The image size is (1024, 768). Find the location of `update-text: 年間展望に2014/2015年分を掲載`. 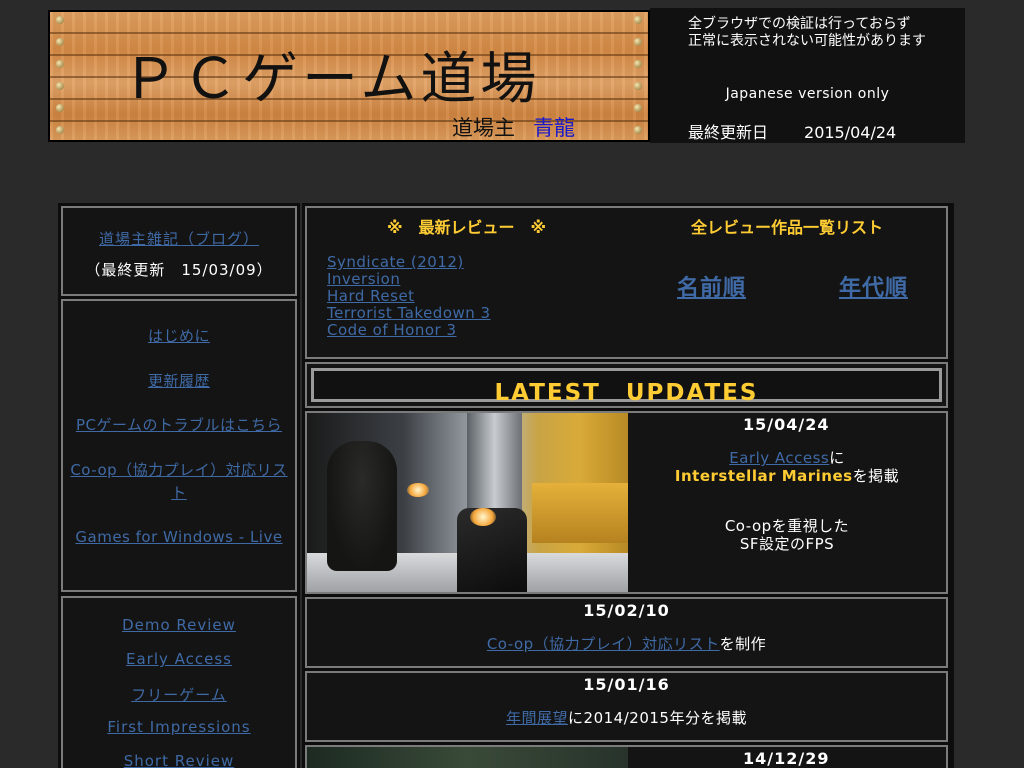

update-text: 年間展望に2014/2015年分を掲載 is located at coordinates (626, 718).